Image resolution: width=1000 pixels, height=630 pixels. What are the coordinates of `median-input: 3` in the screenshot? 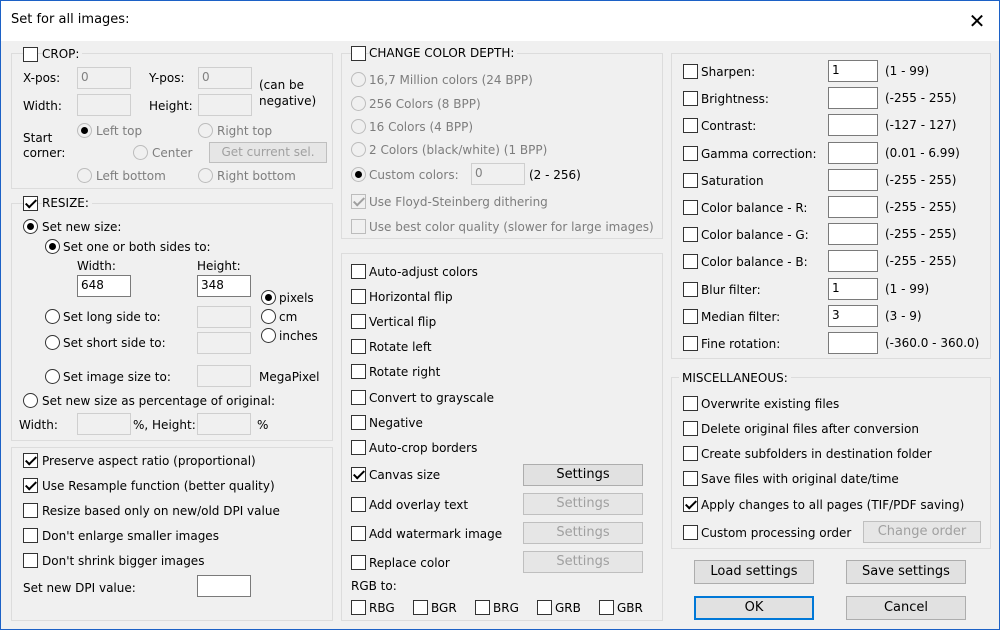 It's located at (853, 315).